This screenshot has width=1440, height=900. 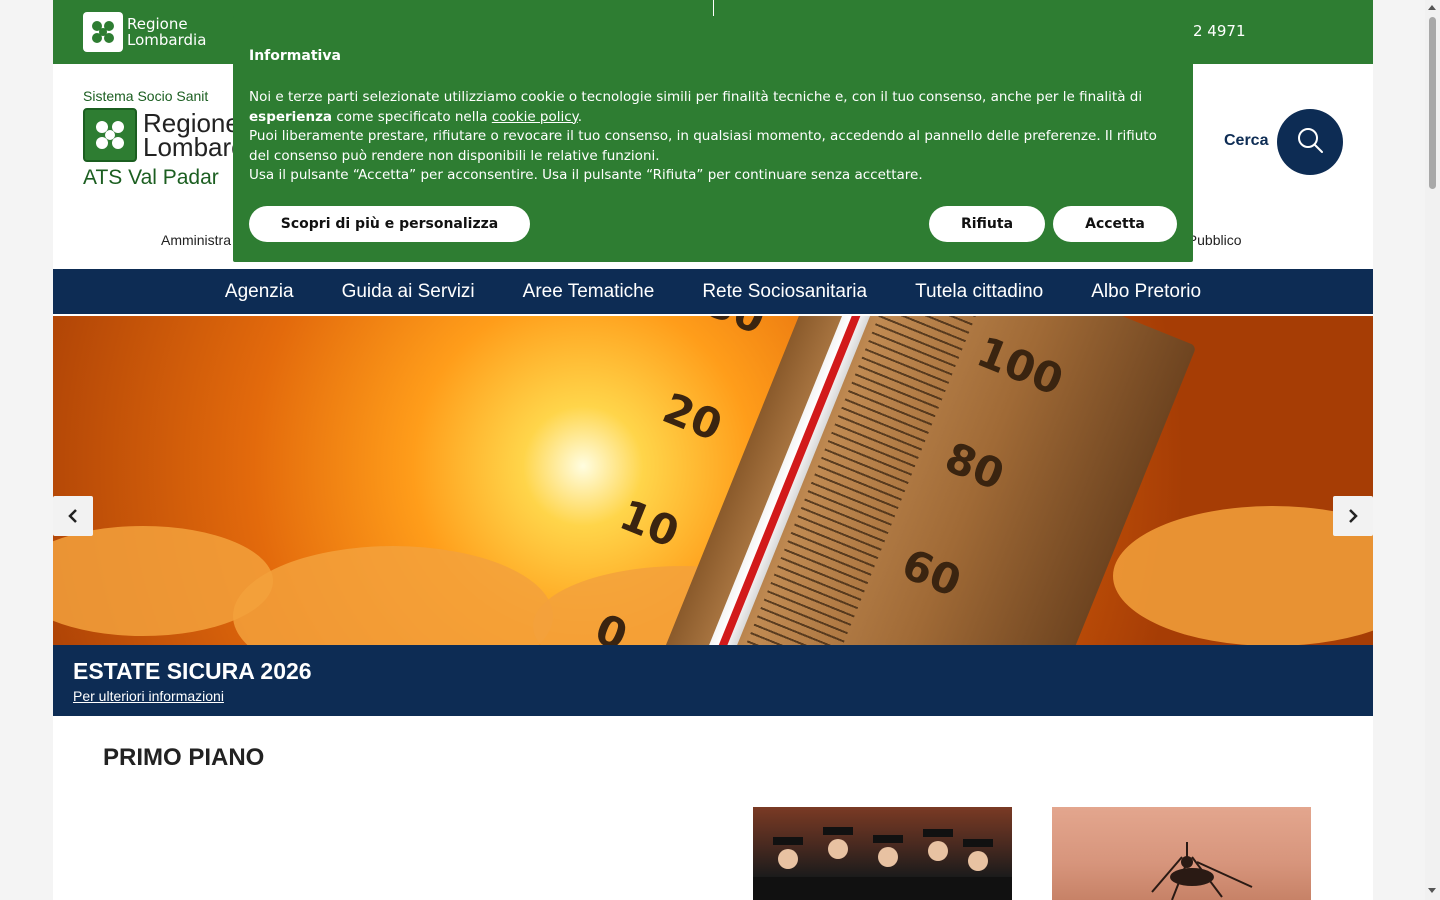 I want to click on chevron-right-icon, so click(x=1353, y=516).